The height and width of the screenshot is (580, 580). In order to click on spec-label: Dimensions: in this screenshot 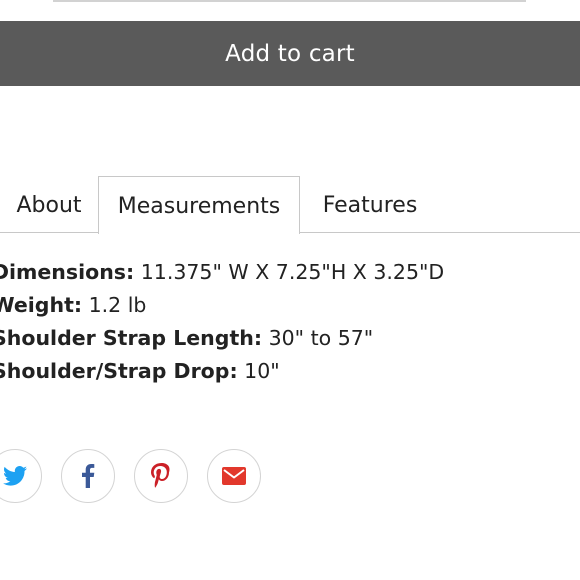, I will do `click(67, 272)`.